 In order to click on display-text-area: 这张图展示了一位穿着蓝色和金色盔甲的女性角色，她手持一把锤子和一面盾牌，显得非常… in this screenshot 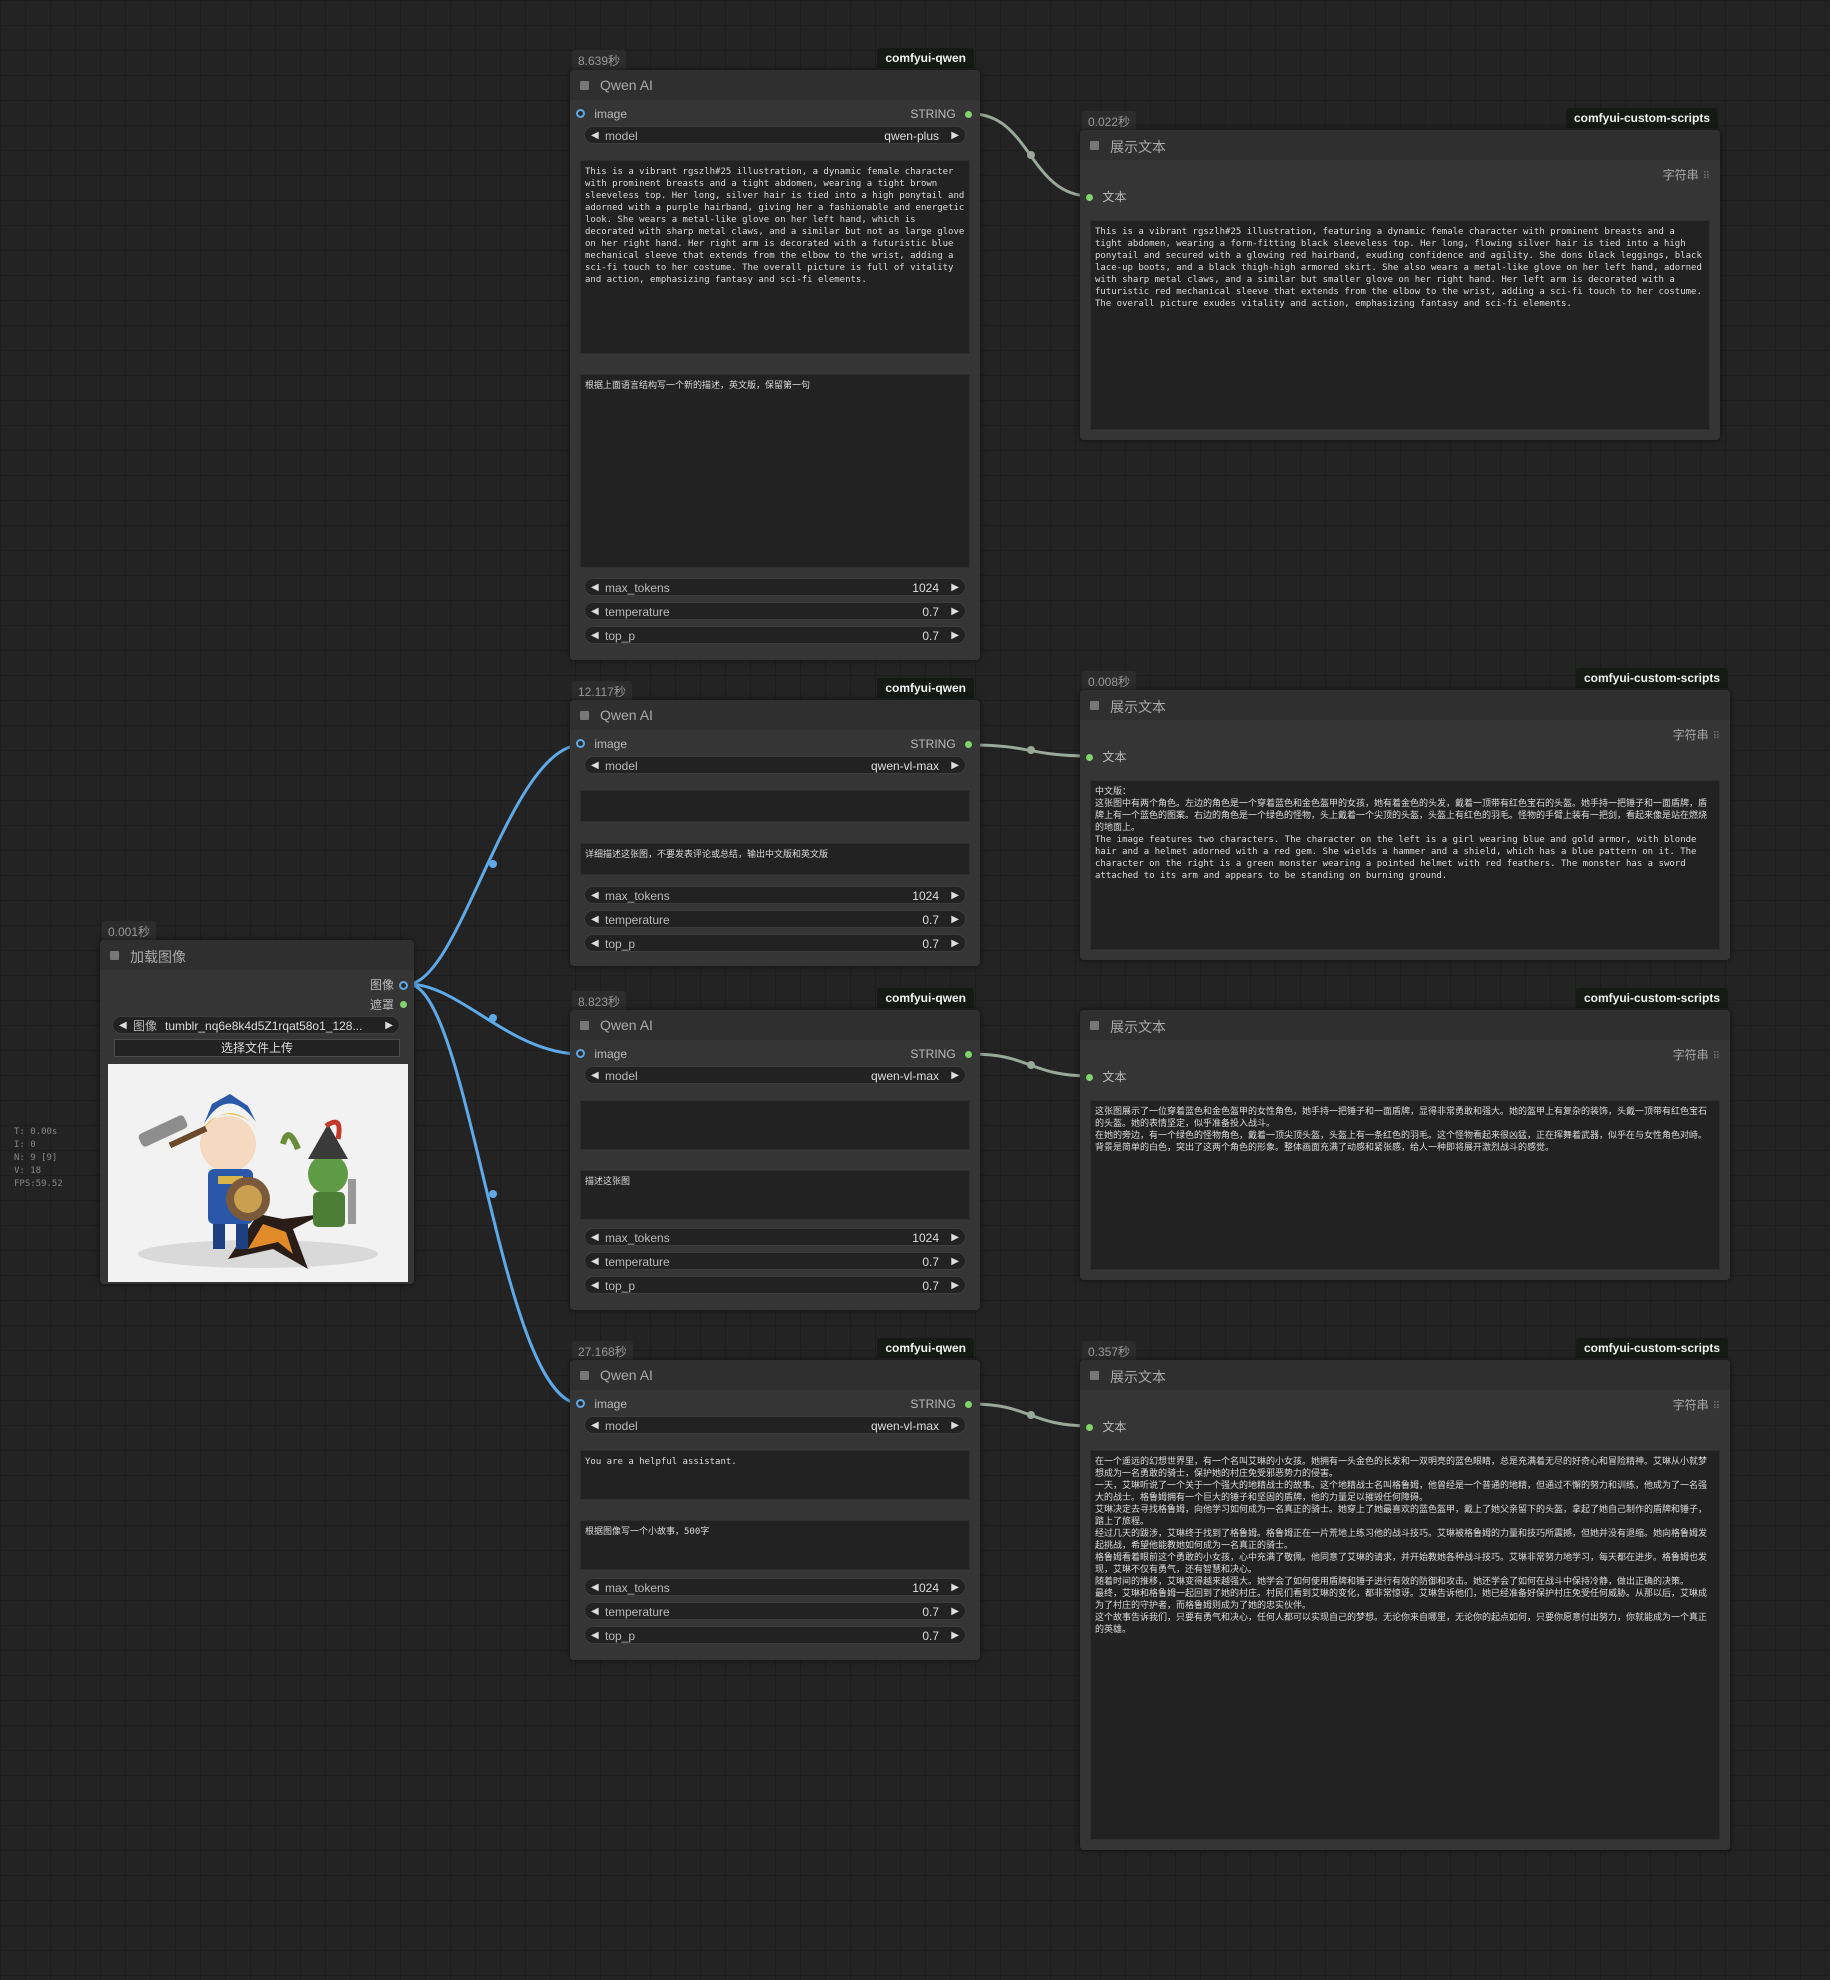, I will do `click(1405, 1185)`.